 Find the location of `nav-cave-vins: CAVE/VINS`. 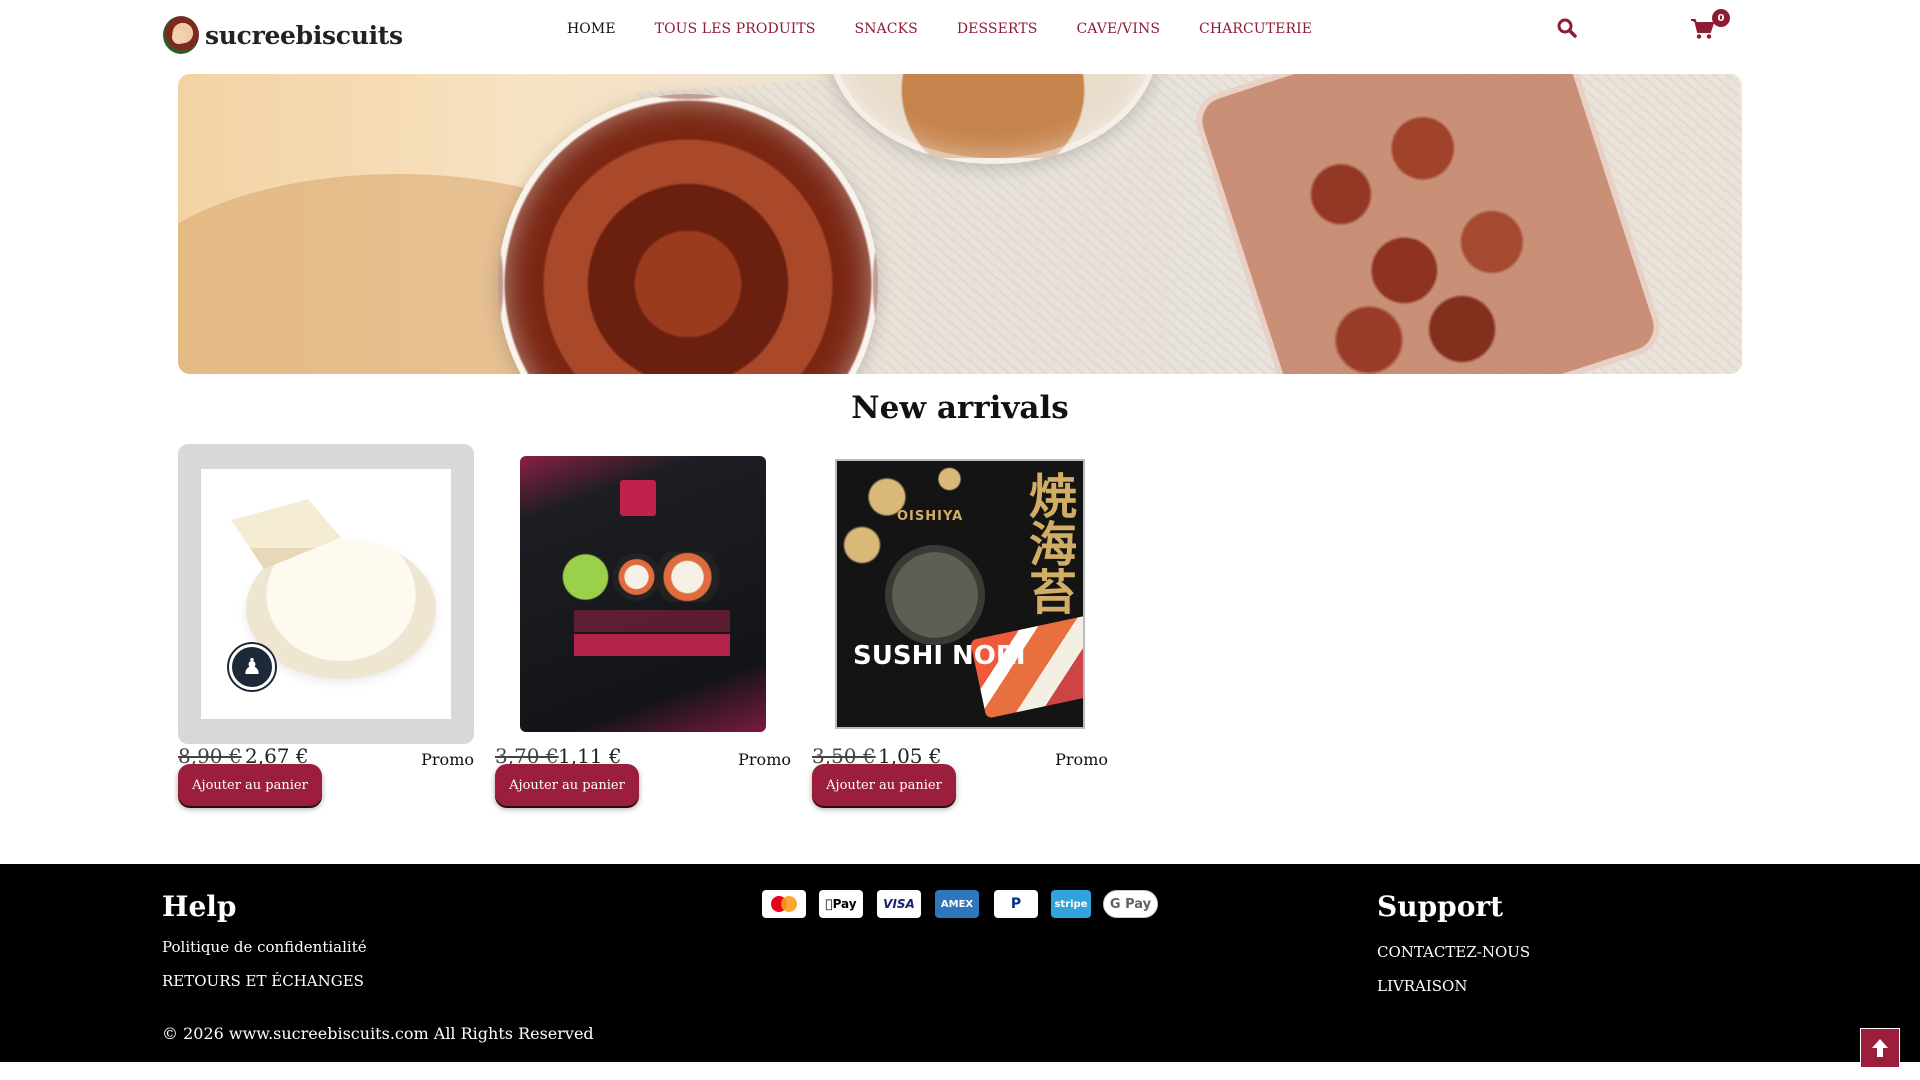

nav-cave-vins: CAVE/VINS is located at coordinates (1118, 29).